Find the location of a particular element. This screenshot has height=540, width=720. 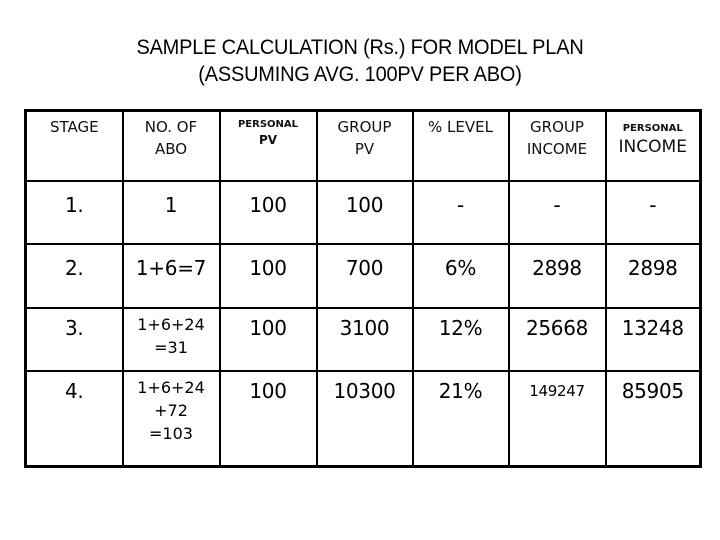

header-group-income: GROUP INCOME is located at coordinates (557, 145).